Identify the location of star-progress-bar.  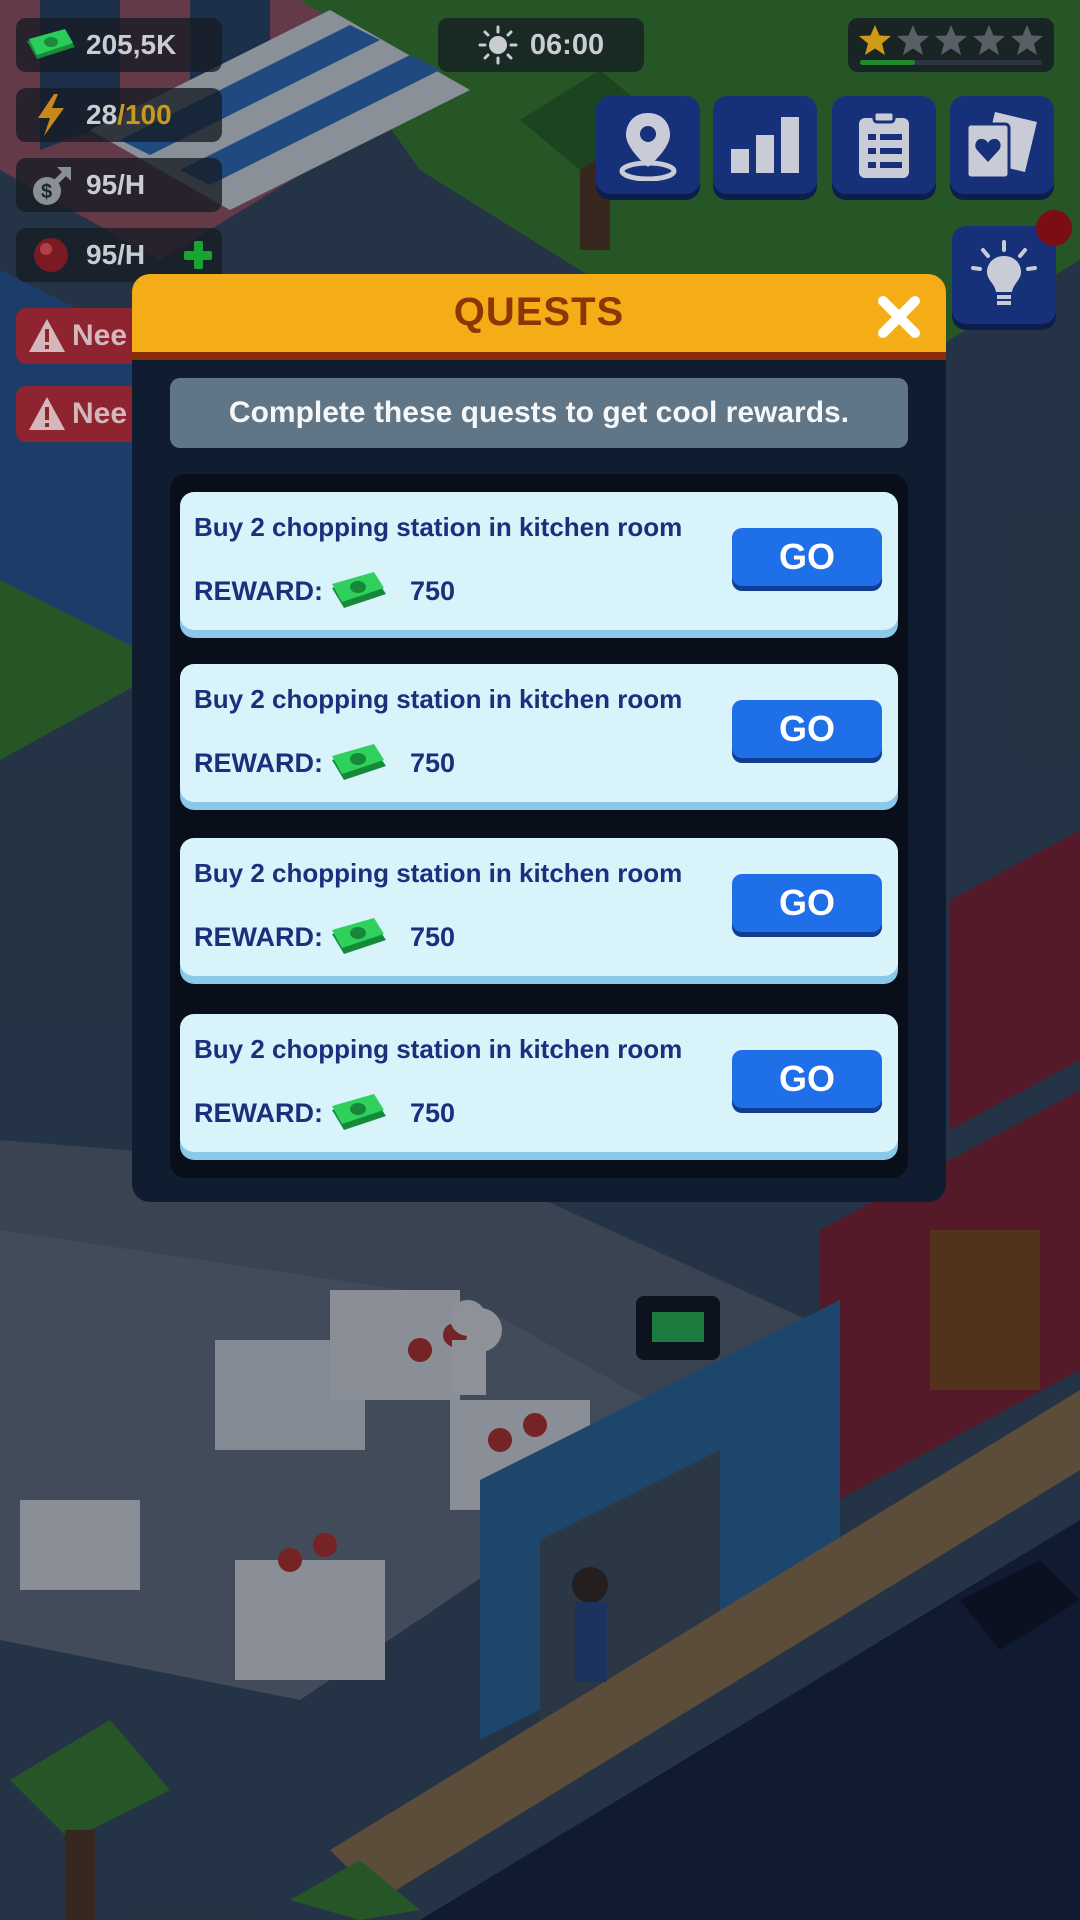
(951, 62).